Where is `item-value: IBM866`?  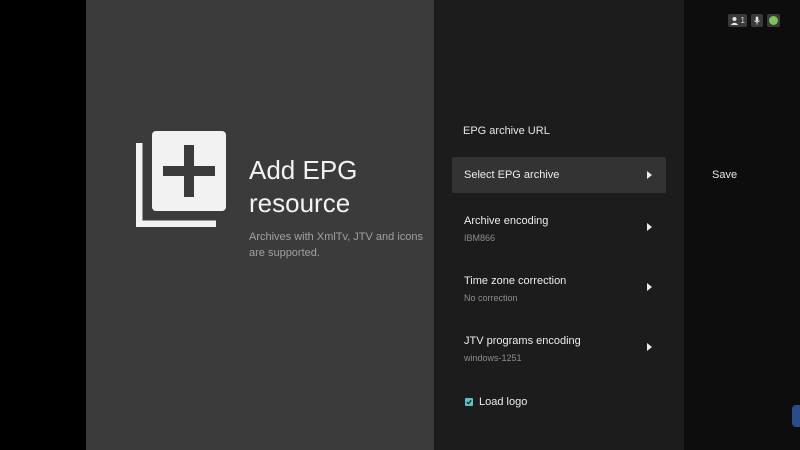 item-value: IBM866 is located at coordinates (480, 238).